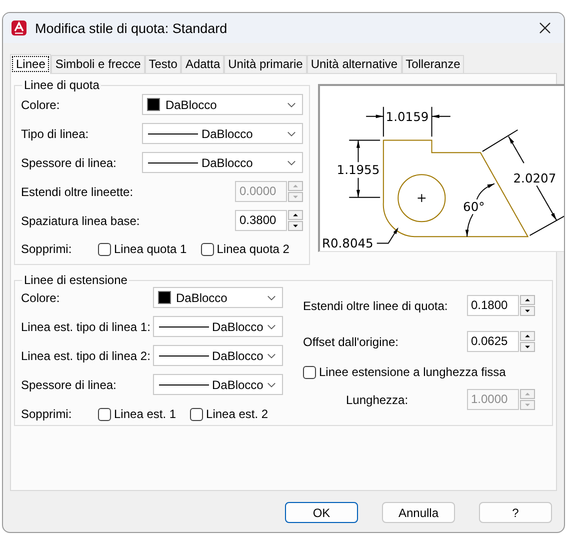  Describe the element at coordinates (354, 64) in the screenshot. I see `tab: Unità alternative` at that location.